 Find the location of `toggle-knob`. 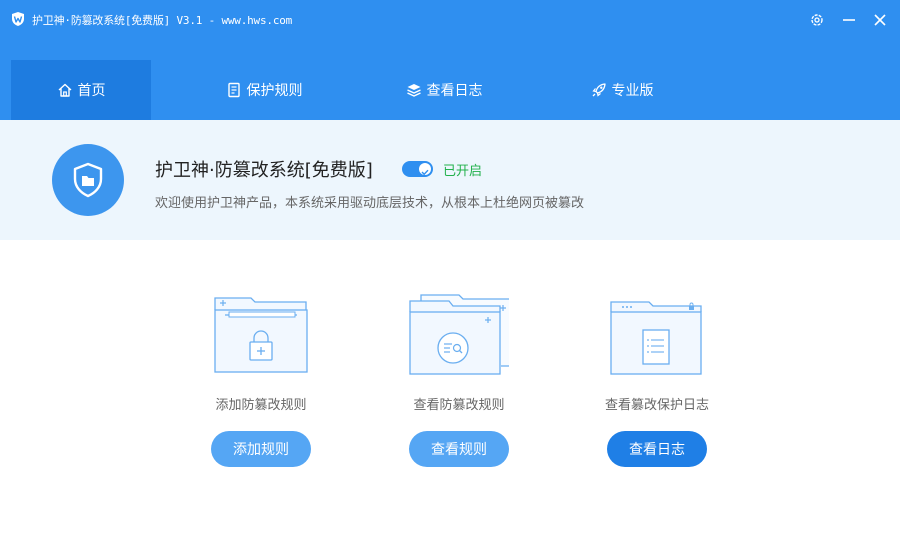

toggle-knob is located at coordinates (425, 169).